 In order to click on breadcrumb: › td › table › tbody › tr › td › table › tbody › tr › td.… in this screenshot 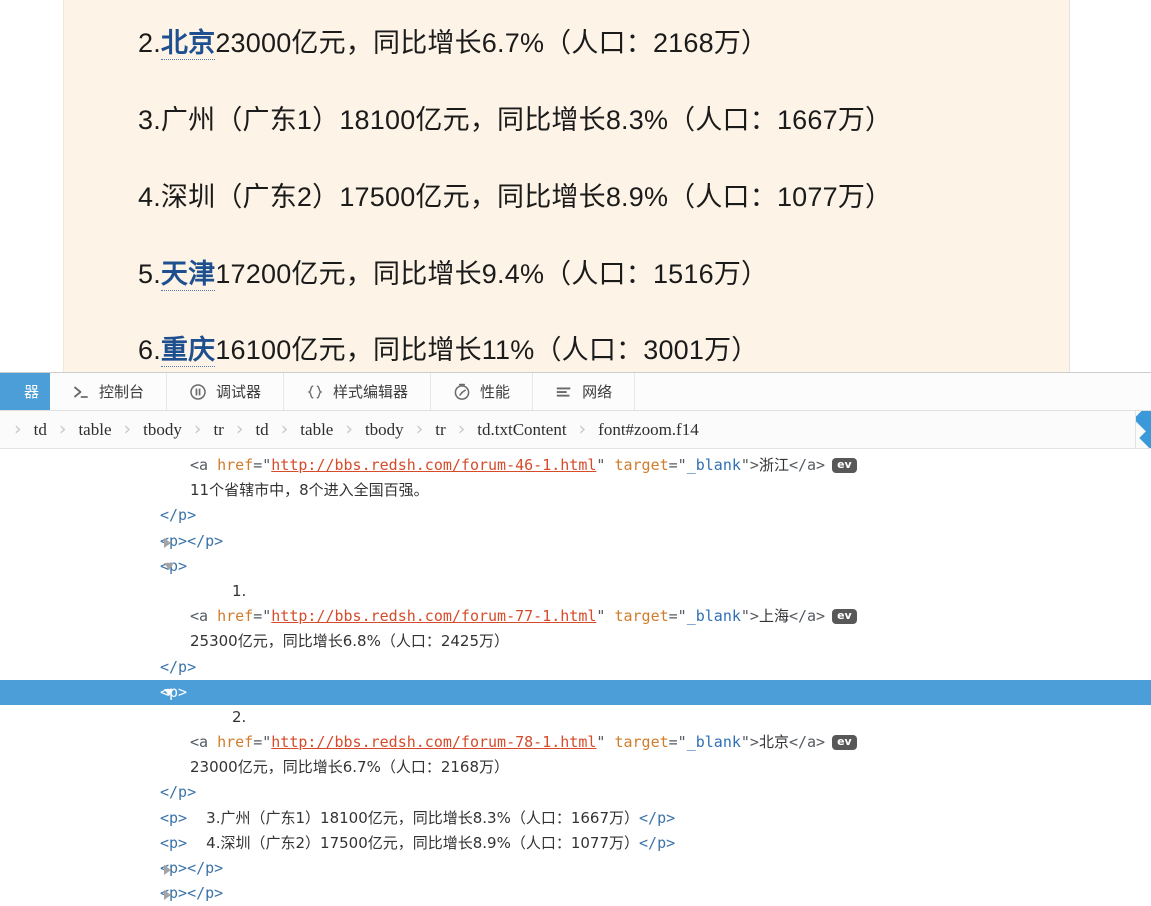, I will do `click(575, 430)`.